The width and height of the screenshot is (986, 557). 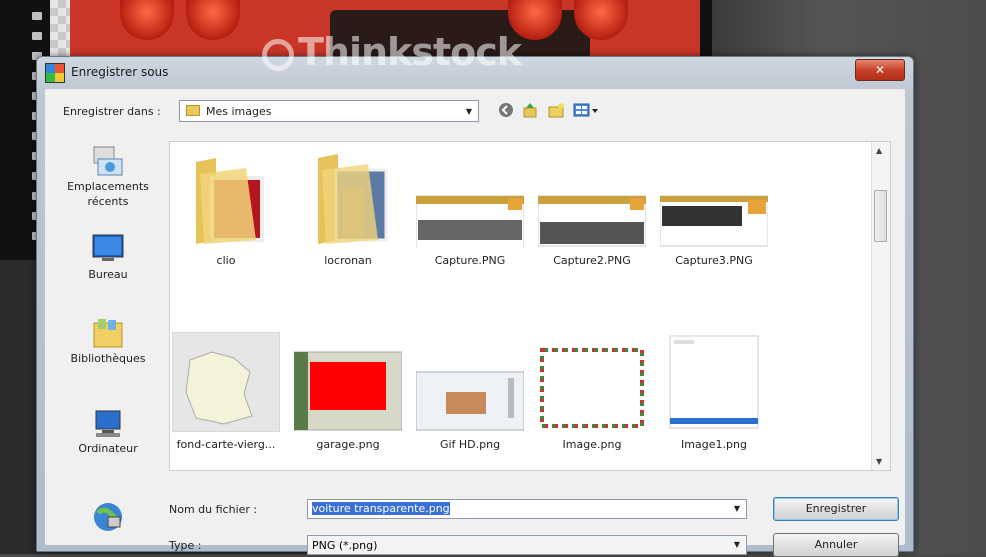 I want to click on place-label: Bibliothèques, so click(x=108, y=358).